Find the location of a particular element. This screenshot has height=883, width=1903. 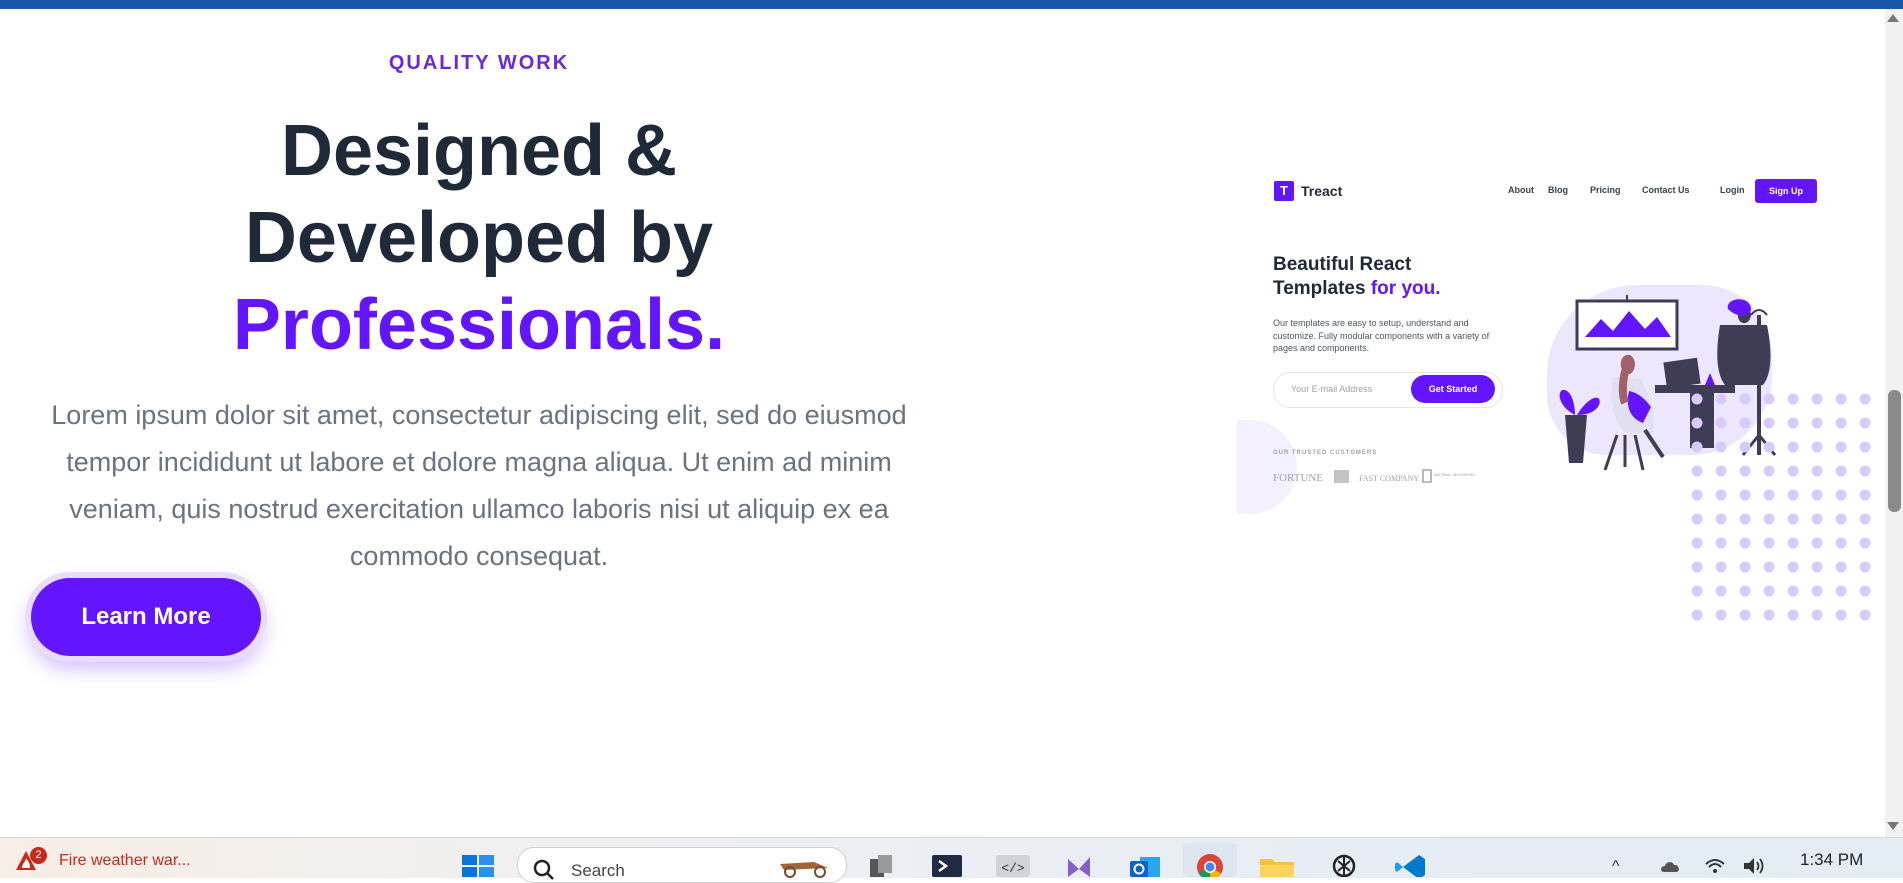

notification-badge: 2 is located at coordinates (38, 855).